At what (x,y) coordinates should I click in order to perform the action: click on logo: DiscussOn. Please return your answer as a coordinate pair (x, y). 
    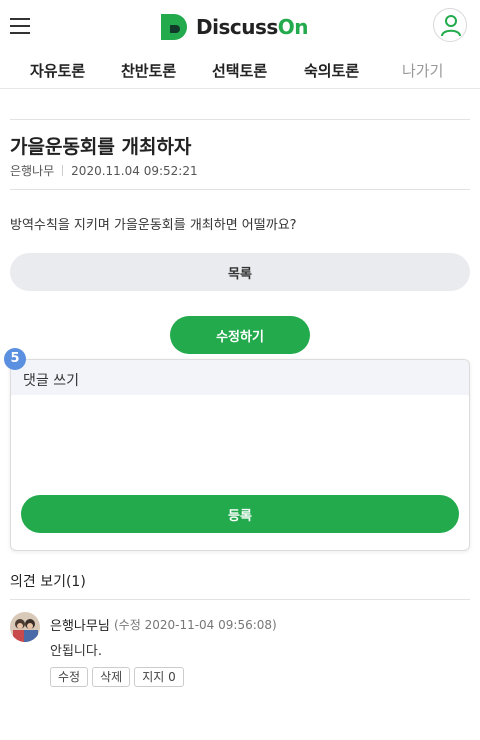
    Looking at the image, I should click on (234, 27).